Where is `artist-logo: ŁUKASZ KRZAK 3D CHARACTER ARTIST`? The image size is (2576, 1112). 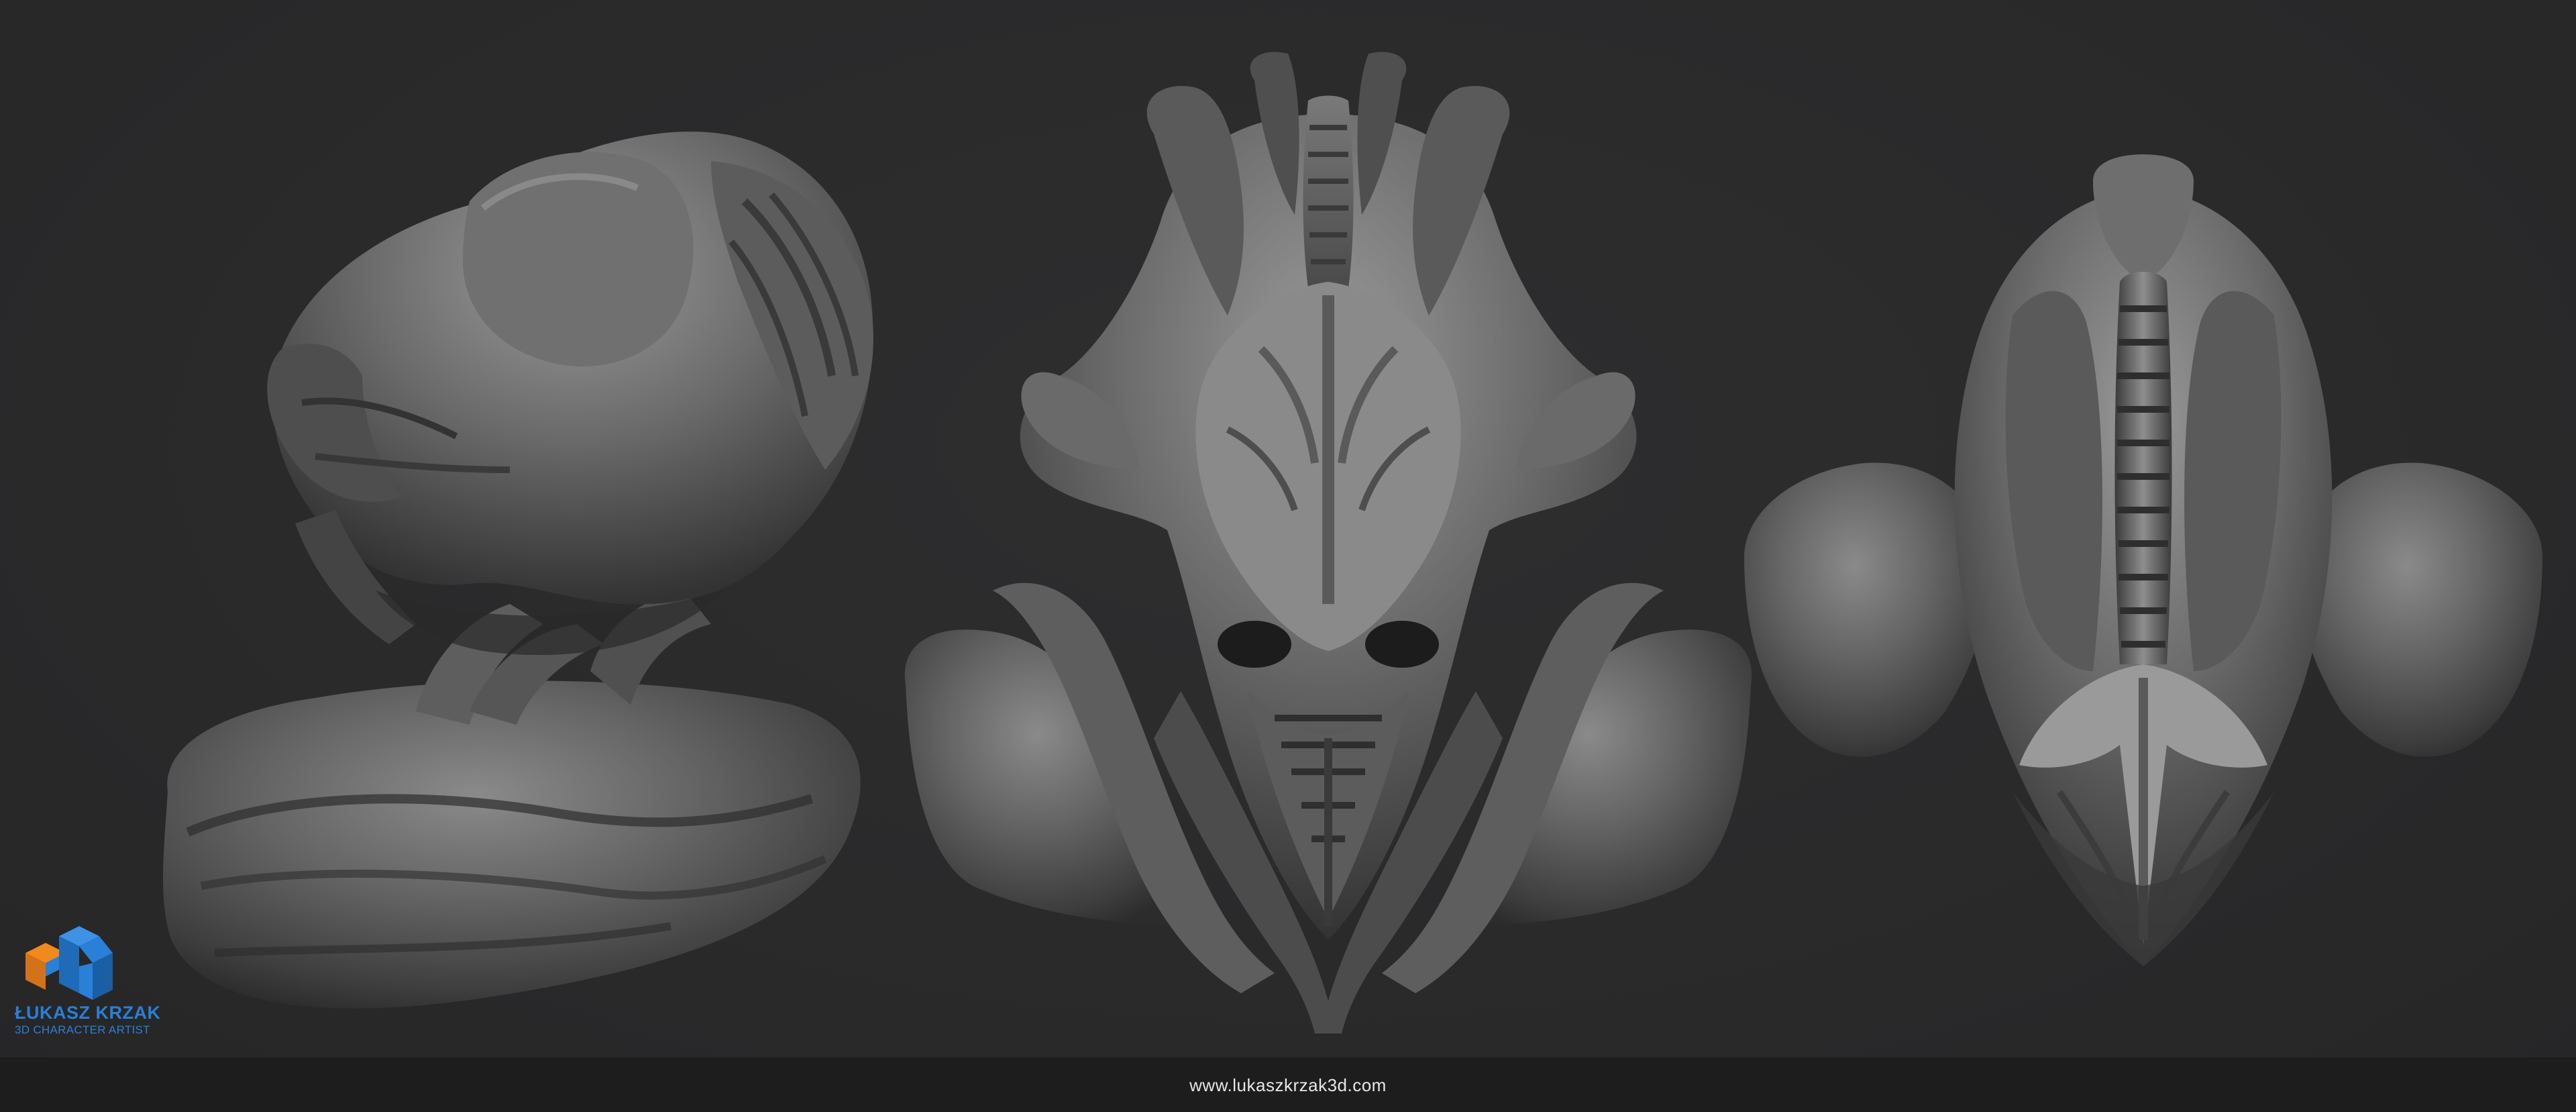
artist-logo: ŁUKASZ KRZAK 3D CHARACTER ARTIST is located at coordinates (88, 990).